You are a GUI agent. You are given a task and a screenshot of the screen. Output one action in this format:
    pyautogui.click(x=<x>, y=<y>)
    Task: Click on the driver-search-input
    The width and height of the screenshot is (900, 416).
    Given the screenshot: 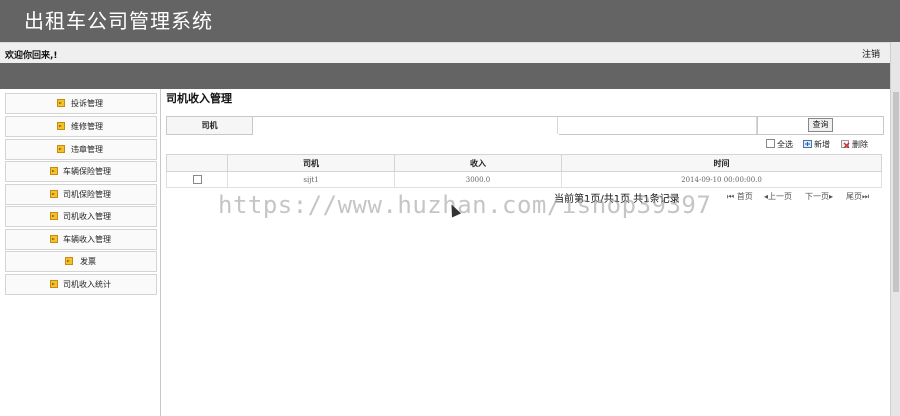 What is the action you would take?
    pyautogui.click(x=406, y=126)
    